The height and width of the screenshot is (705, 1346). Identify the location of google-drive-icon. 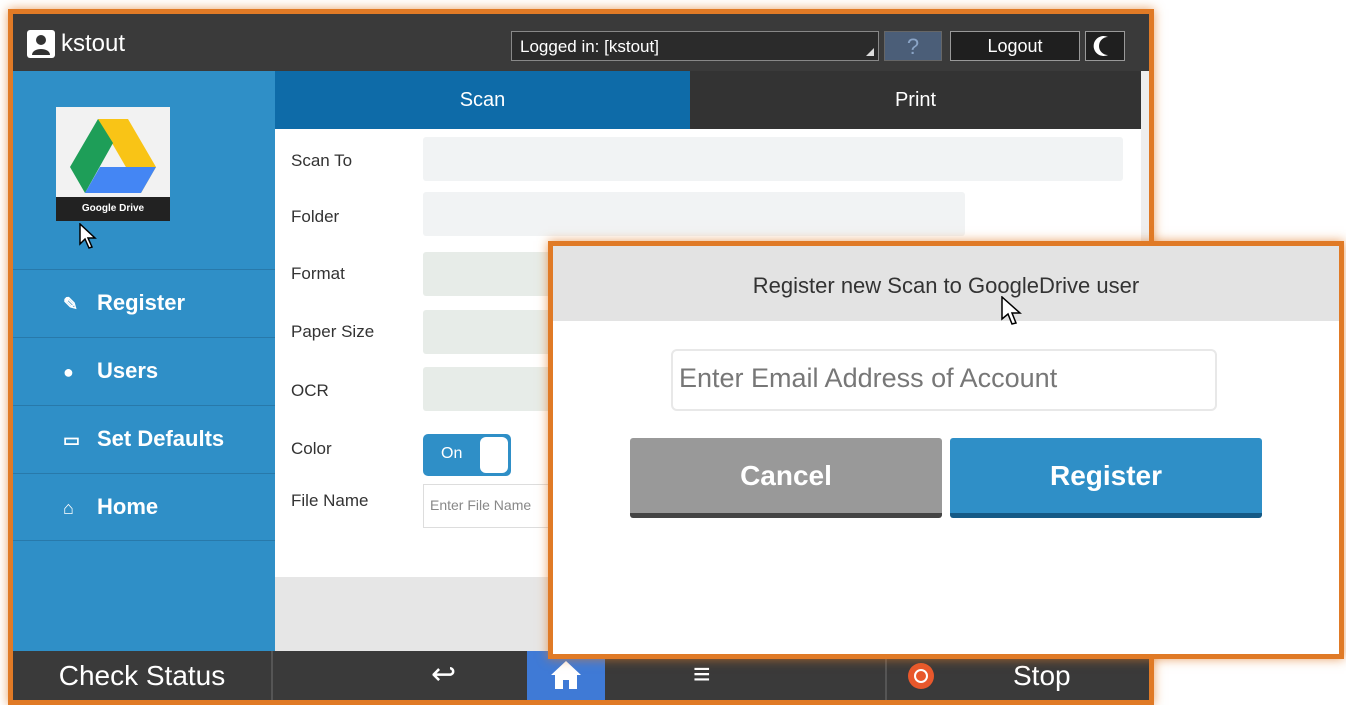
(113, 156).